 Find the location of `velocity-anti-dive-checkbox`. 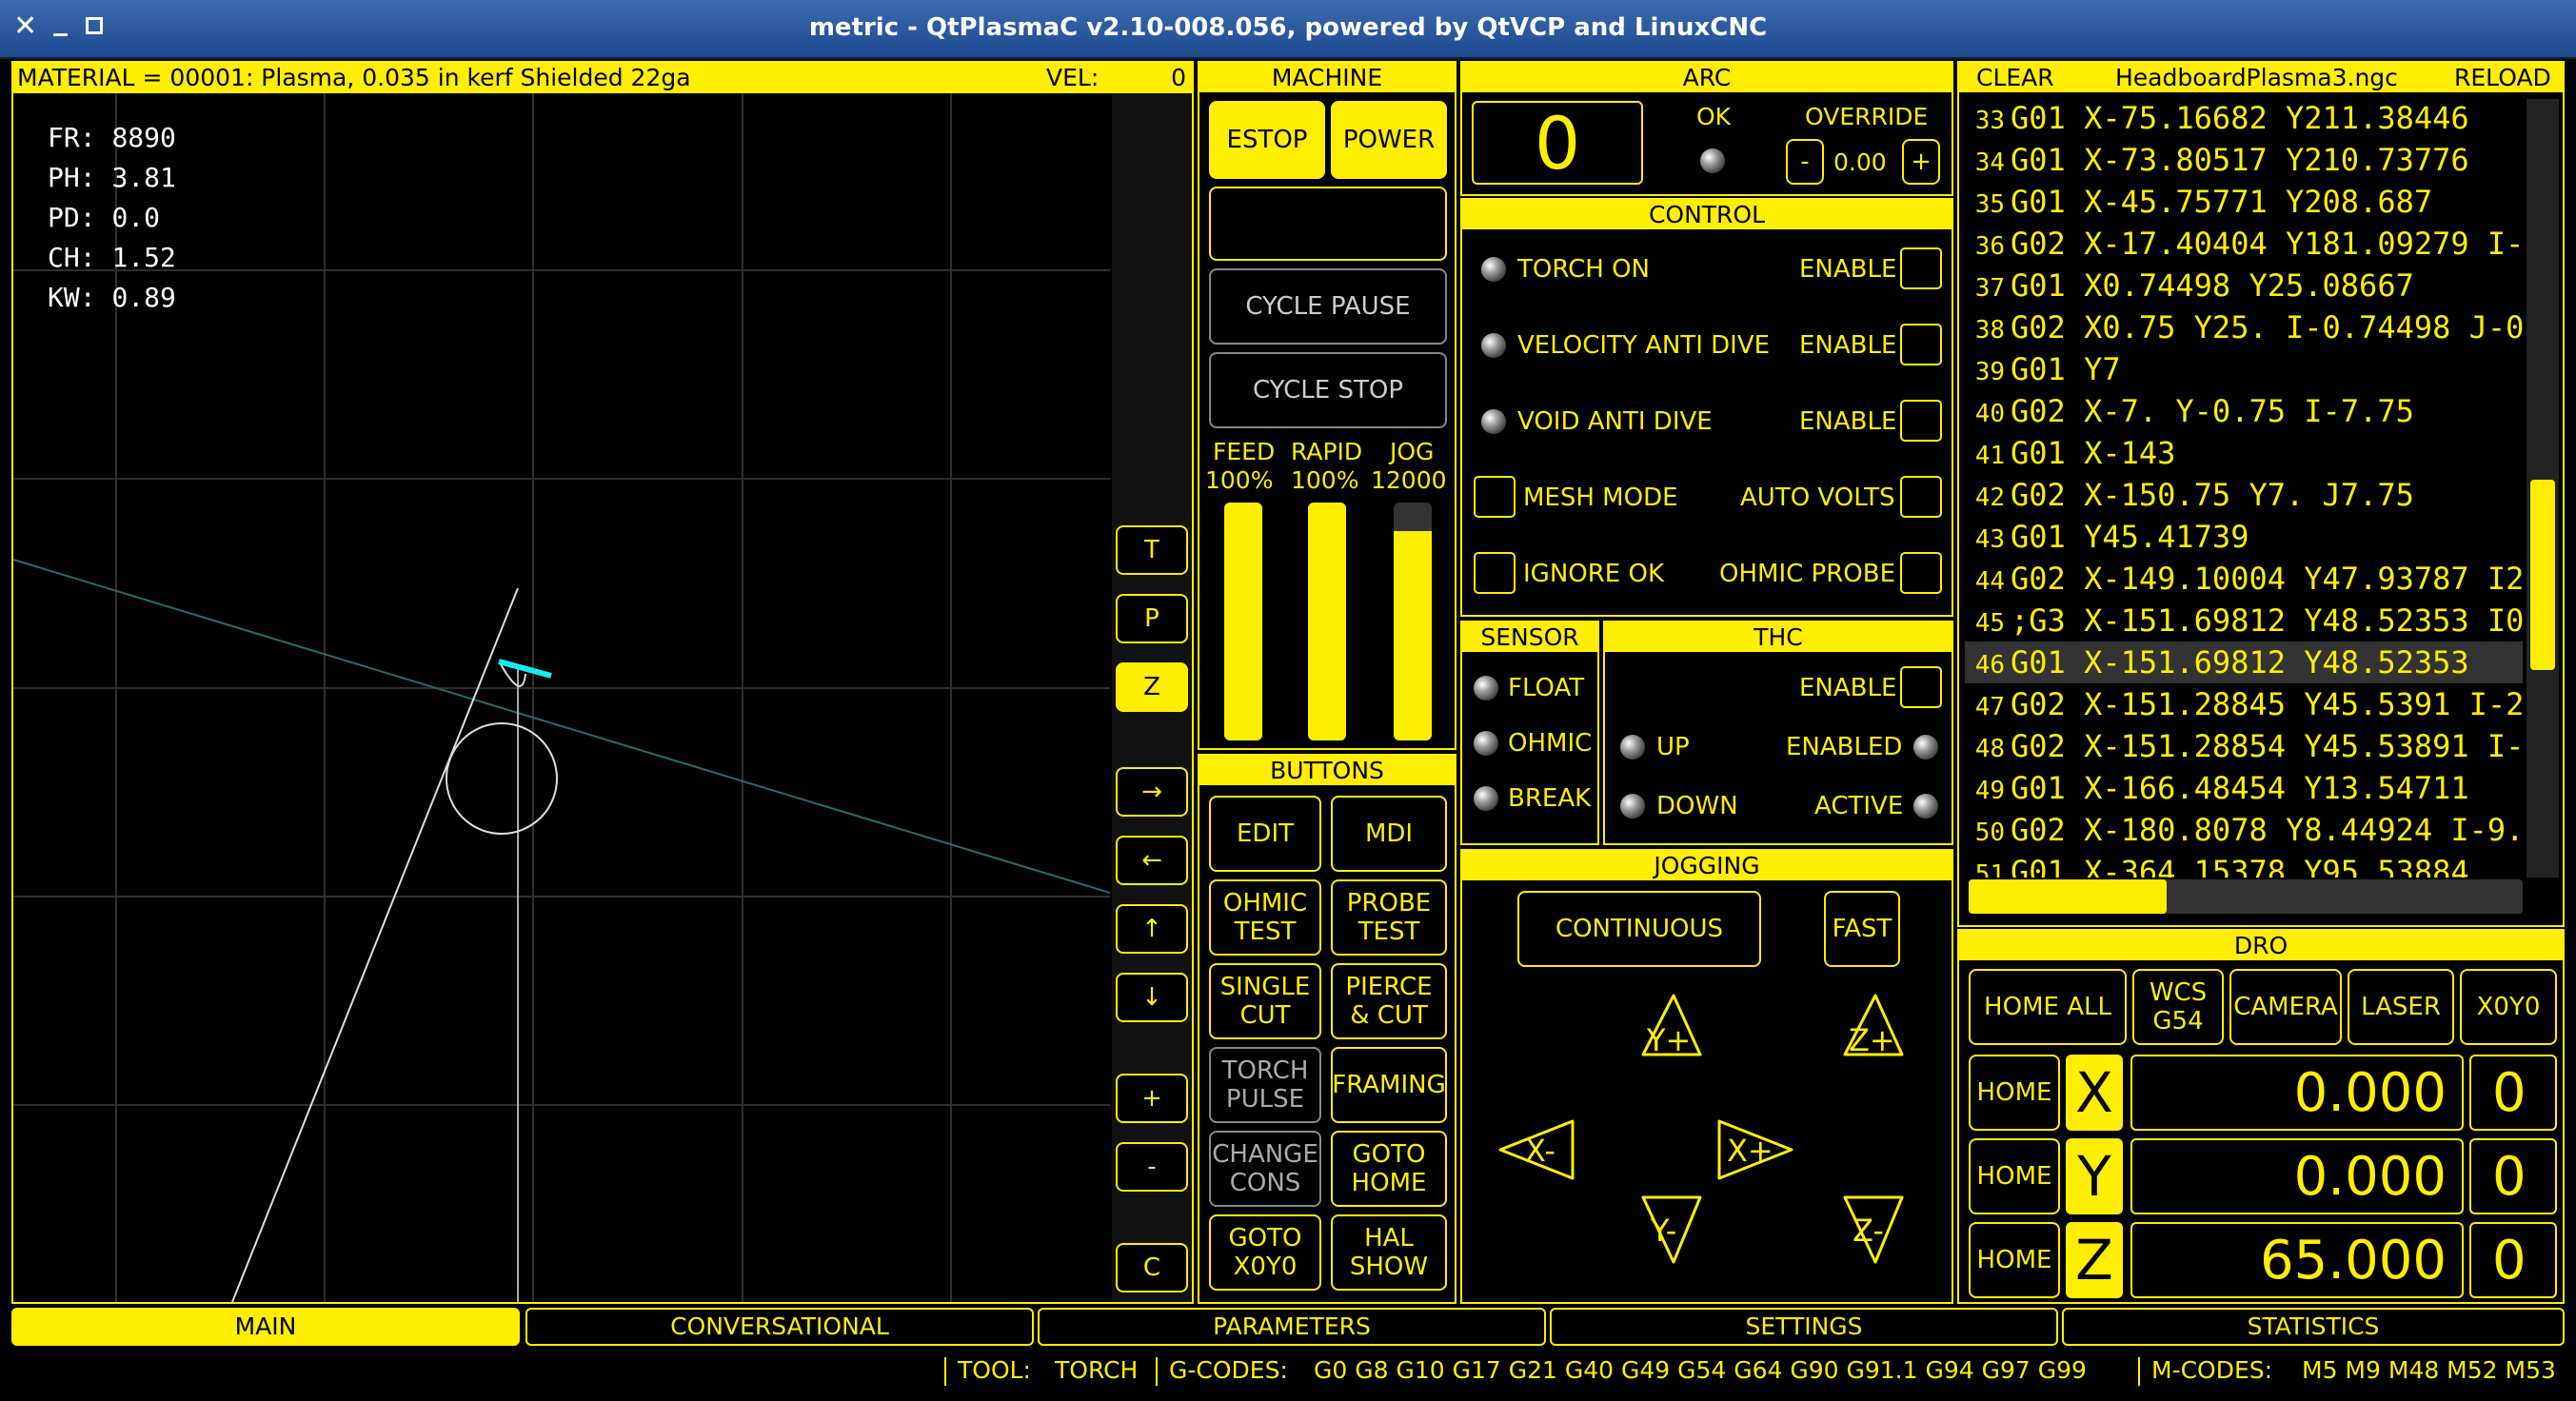

velocity-anti-dive-checkbox is located at coordinates (1921, 344).